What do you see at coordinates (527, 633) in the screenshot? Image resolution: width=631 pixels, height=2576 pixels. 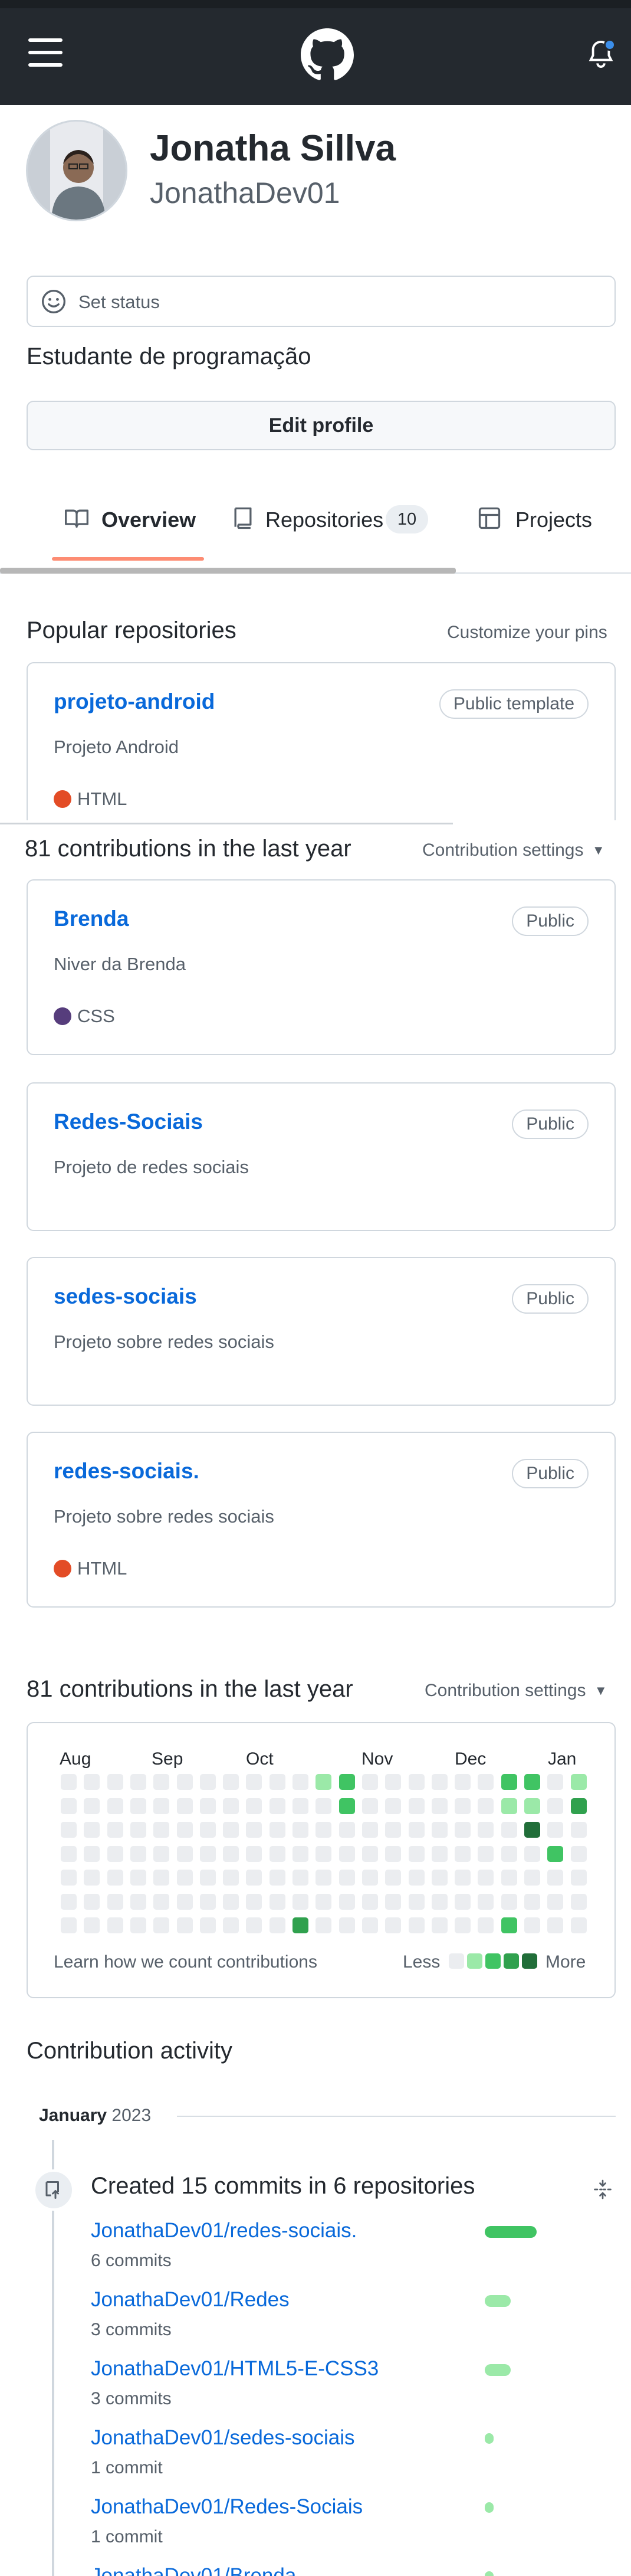 I see `customize-pins-link: Customize your pins` at bounding box center [527, 633].